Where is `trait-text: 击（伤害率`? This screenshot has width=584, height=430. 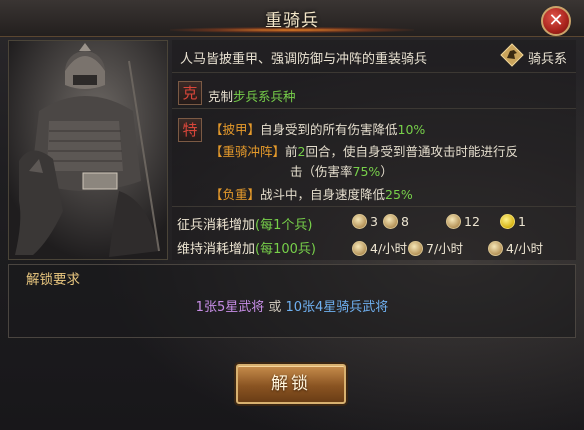 trait-text: 击（伤害率 is located at coordinates (321, 171).